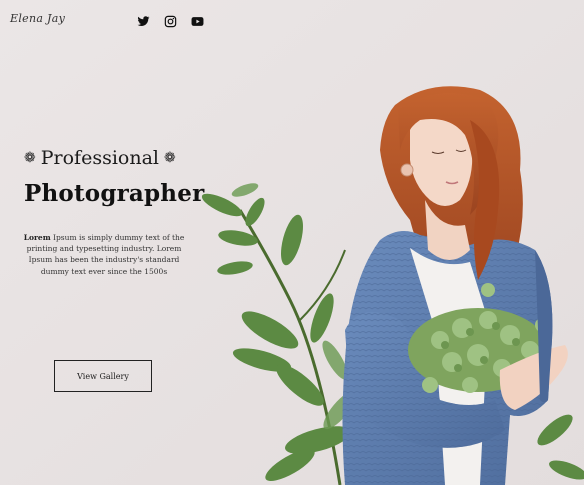 The height and width of the screenshot is (485, 584). Describe the element at coordinates (37, 237) in the screenshot. I see `description-lead: Lorem` at that location.